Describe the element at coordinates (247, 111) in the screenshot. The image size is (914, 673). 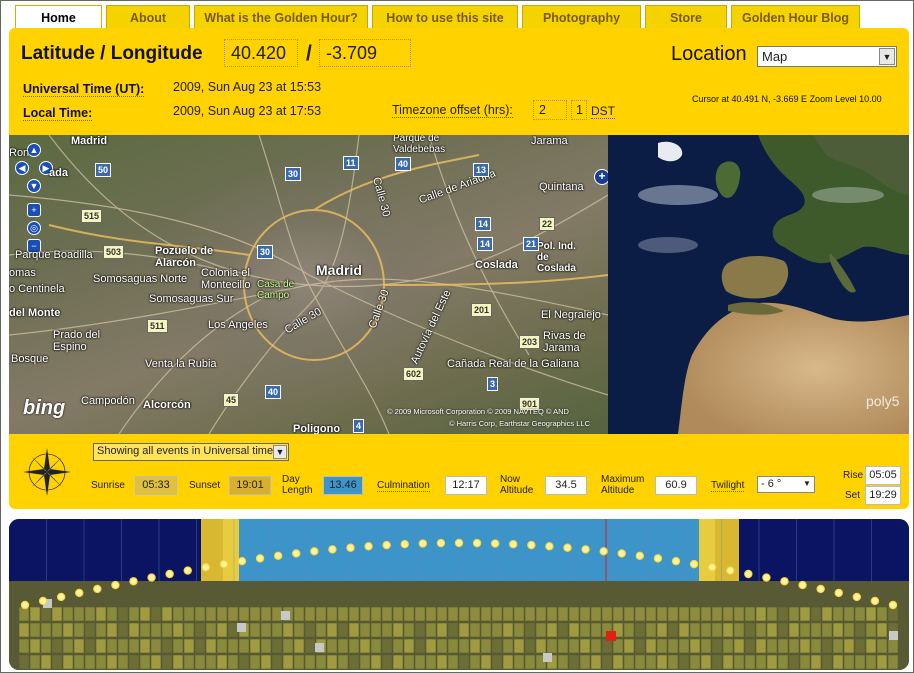
I see `local-time-value: 2009, Sun Aug 23 at 17:53` at that location.